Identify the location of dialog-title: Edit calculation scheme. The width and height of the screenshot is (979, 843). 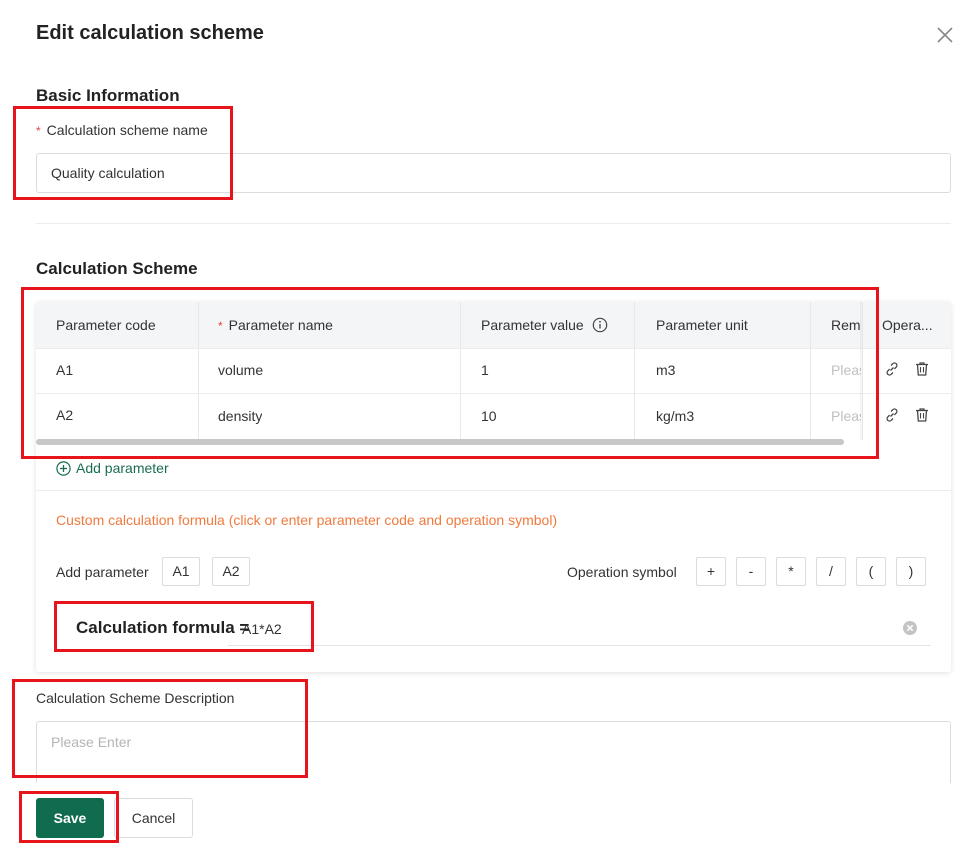
(150, 33).